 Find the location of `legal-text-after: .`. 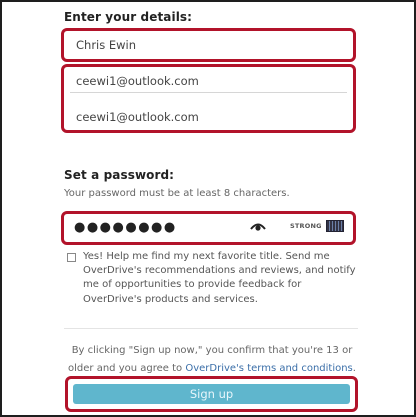

legal-text-after: . is located at coordinates (354, 368).